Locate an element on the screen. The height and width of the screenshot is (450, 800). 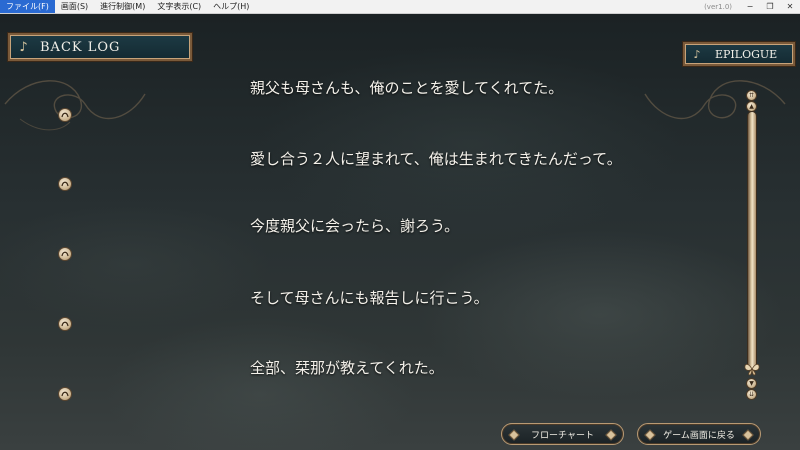
return-to-game-button: ゲーム画面に戻る is located at coordinates (699, 434).